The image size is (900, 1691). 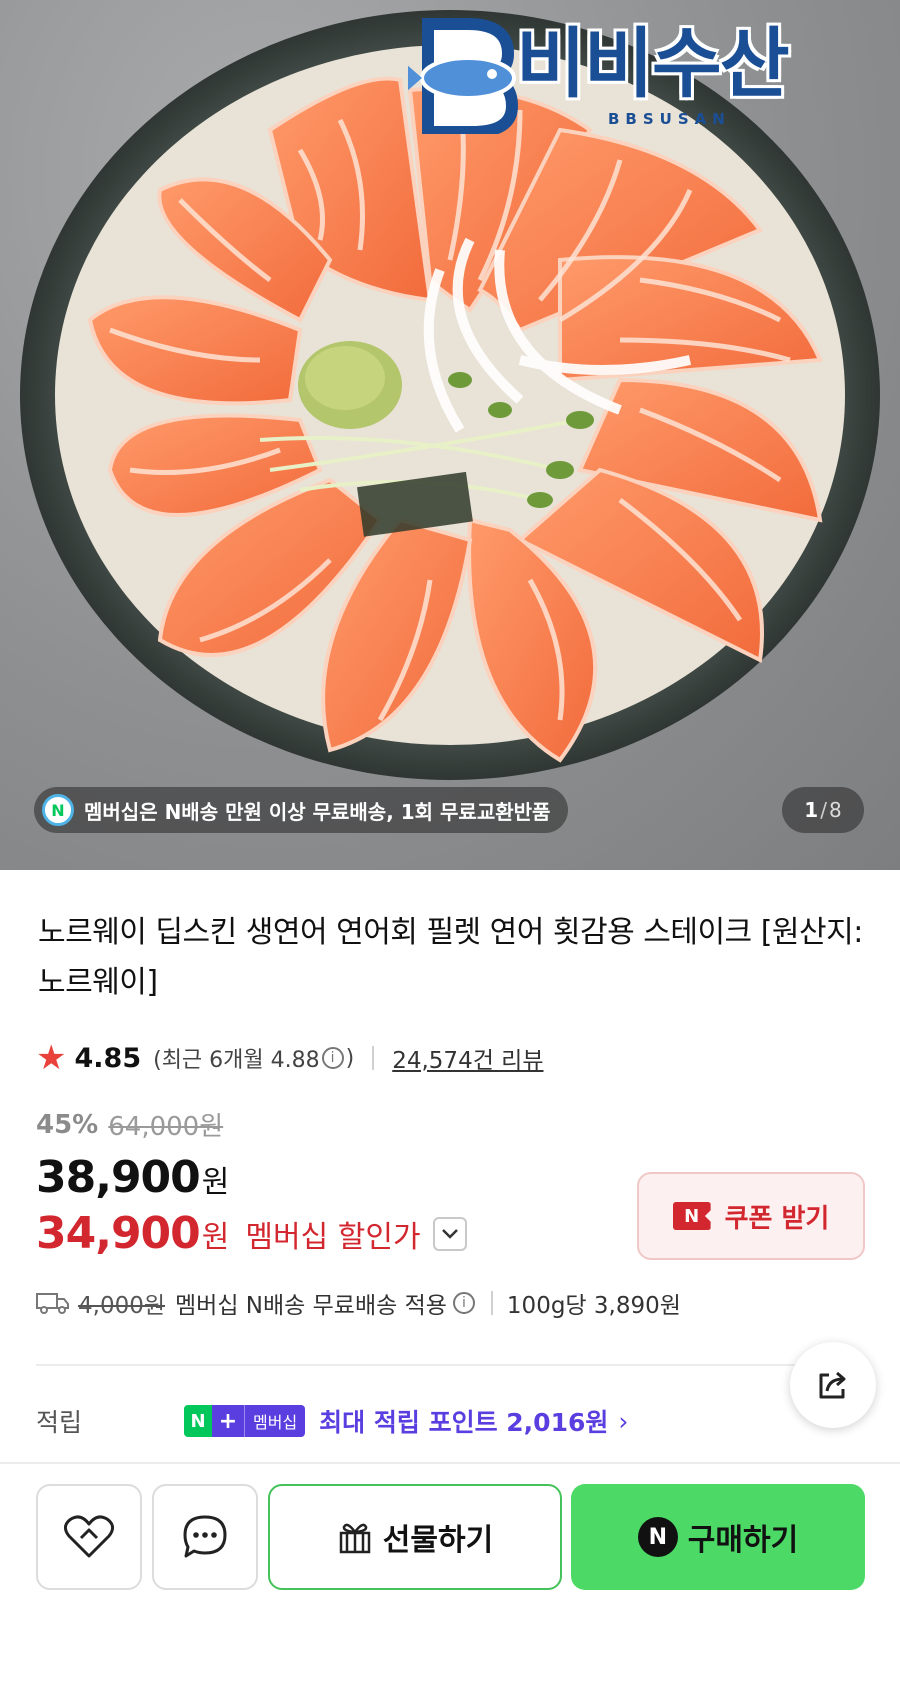 What do you see at coordinates (51, 1058) in the screenshot?
I see `star-icon: ★` at bounding box center [51, 1058].